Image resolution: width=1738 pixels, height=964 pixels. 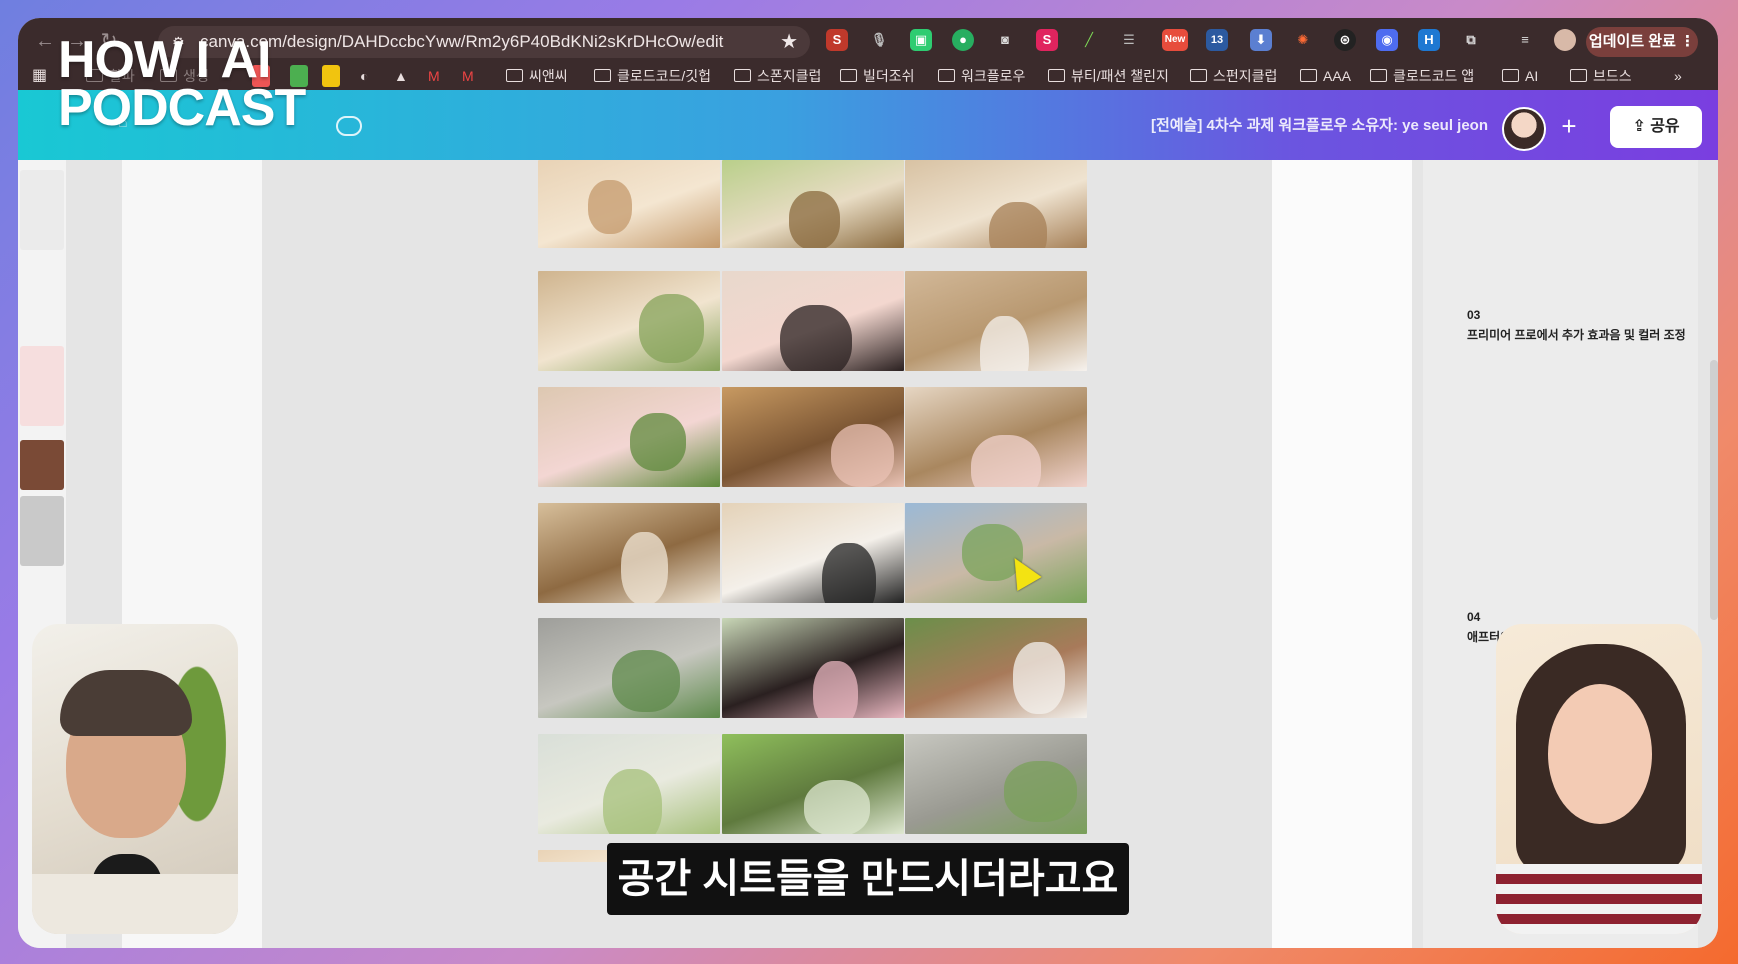 I want to click on generated-image-woman-with-dog, so click(x=996, y=437).